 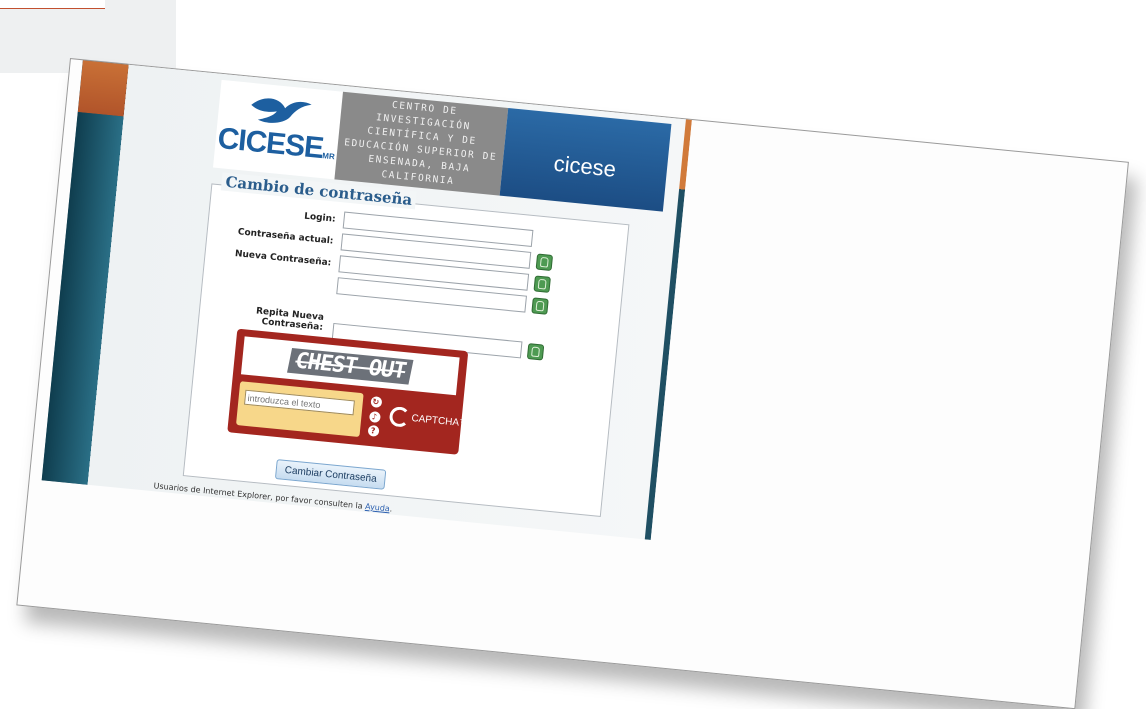 I want to click on background-tab, so click(x=52, y=4).